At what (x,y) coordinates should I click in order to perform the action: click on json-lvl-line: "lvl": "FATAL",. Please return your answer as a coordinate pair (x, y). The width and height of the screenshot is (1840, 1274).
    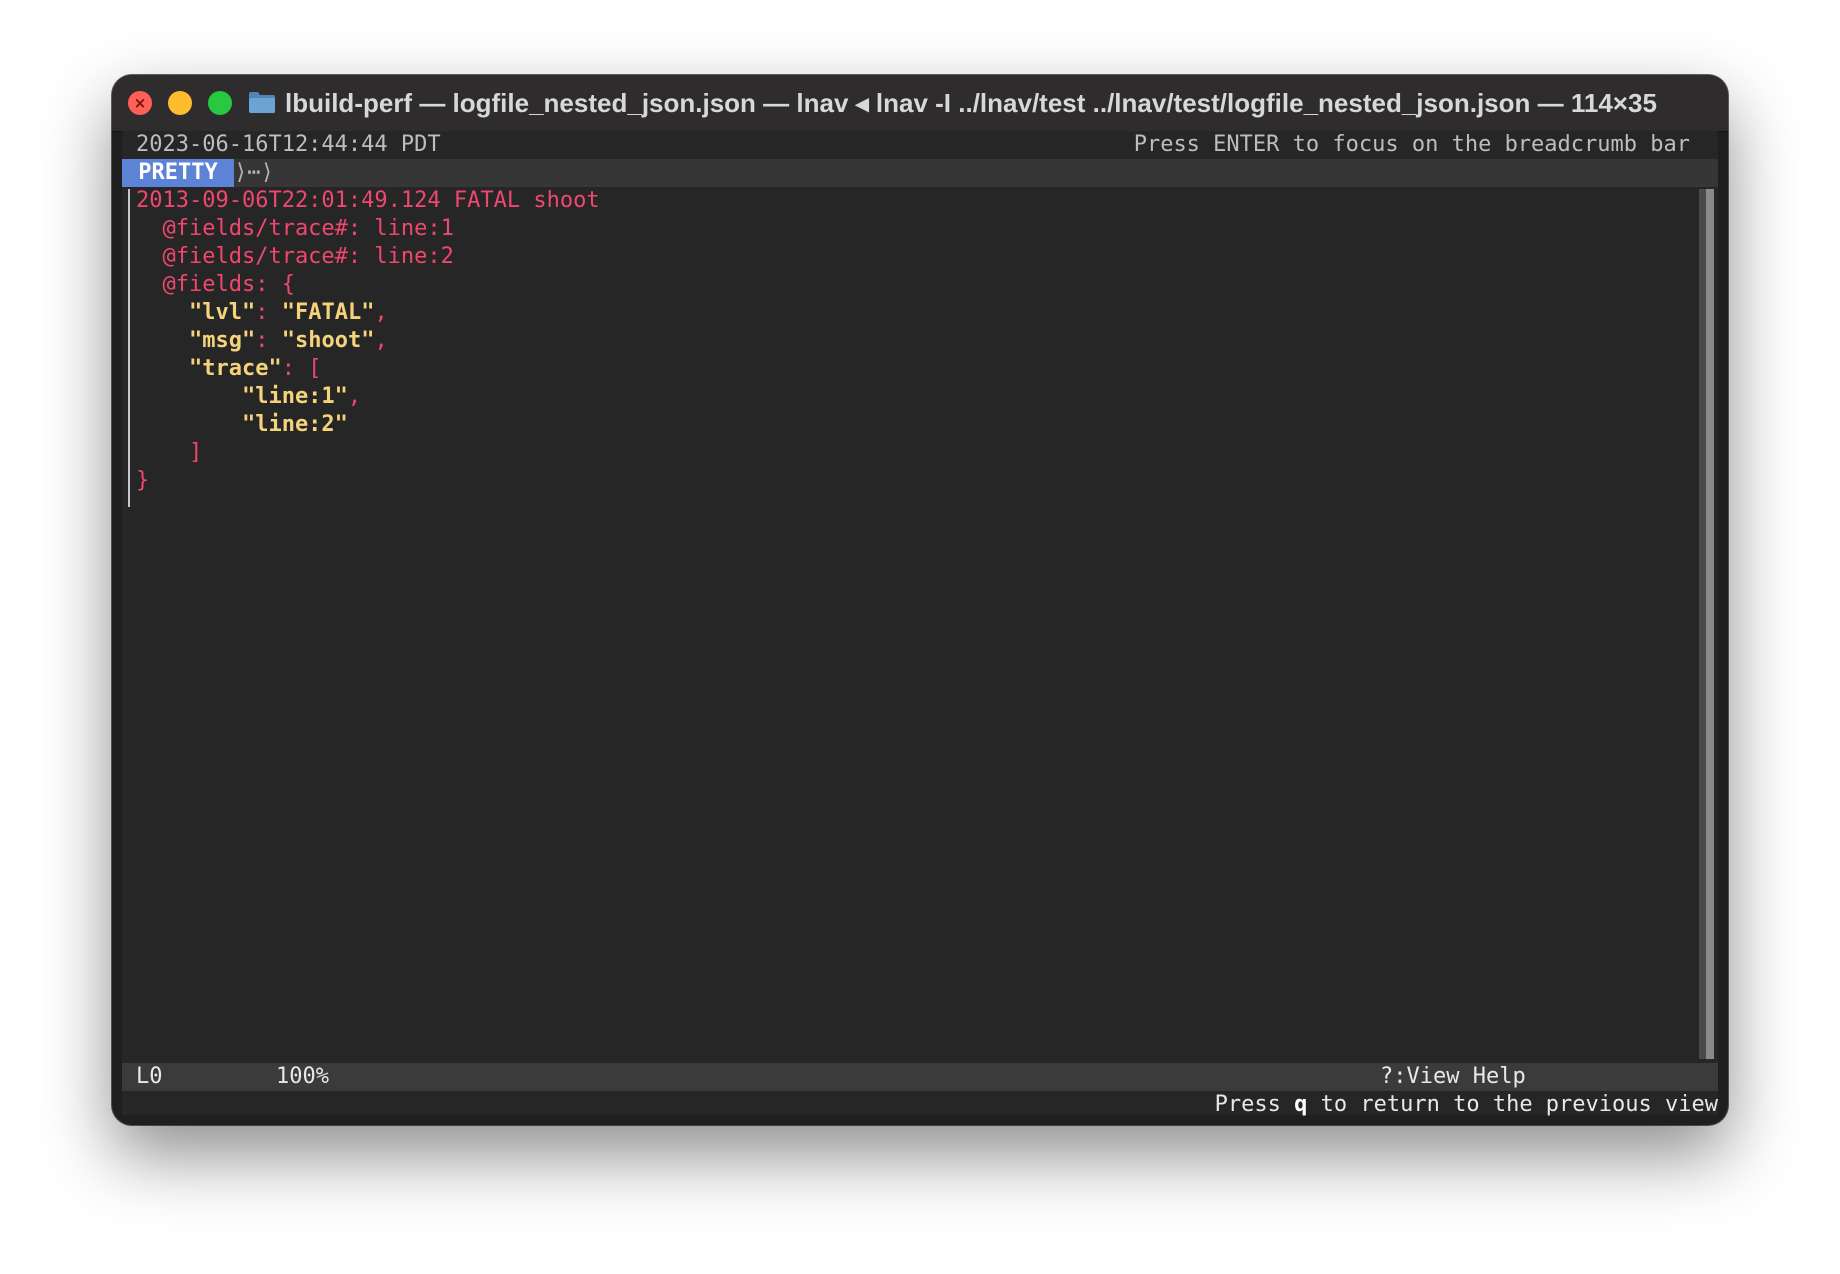
    Looking at the image, I should click on (262, 313).